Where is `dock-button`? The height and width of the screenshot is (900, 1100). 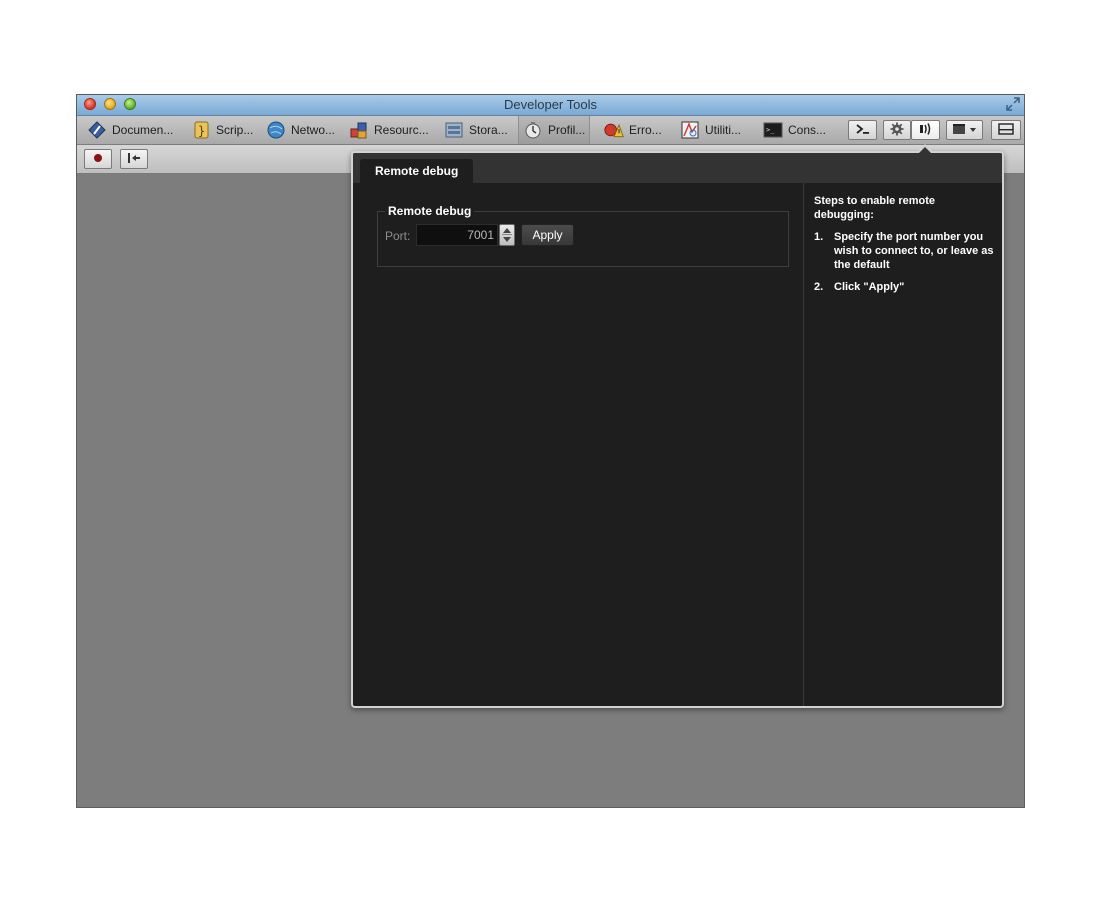 dock-button is located at coordinates (1006, 130).